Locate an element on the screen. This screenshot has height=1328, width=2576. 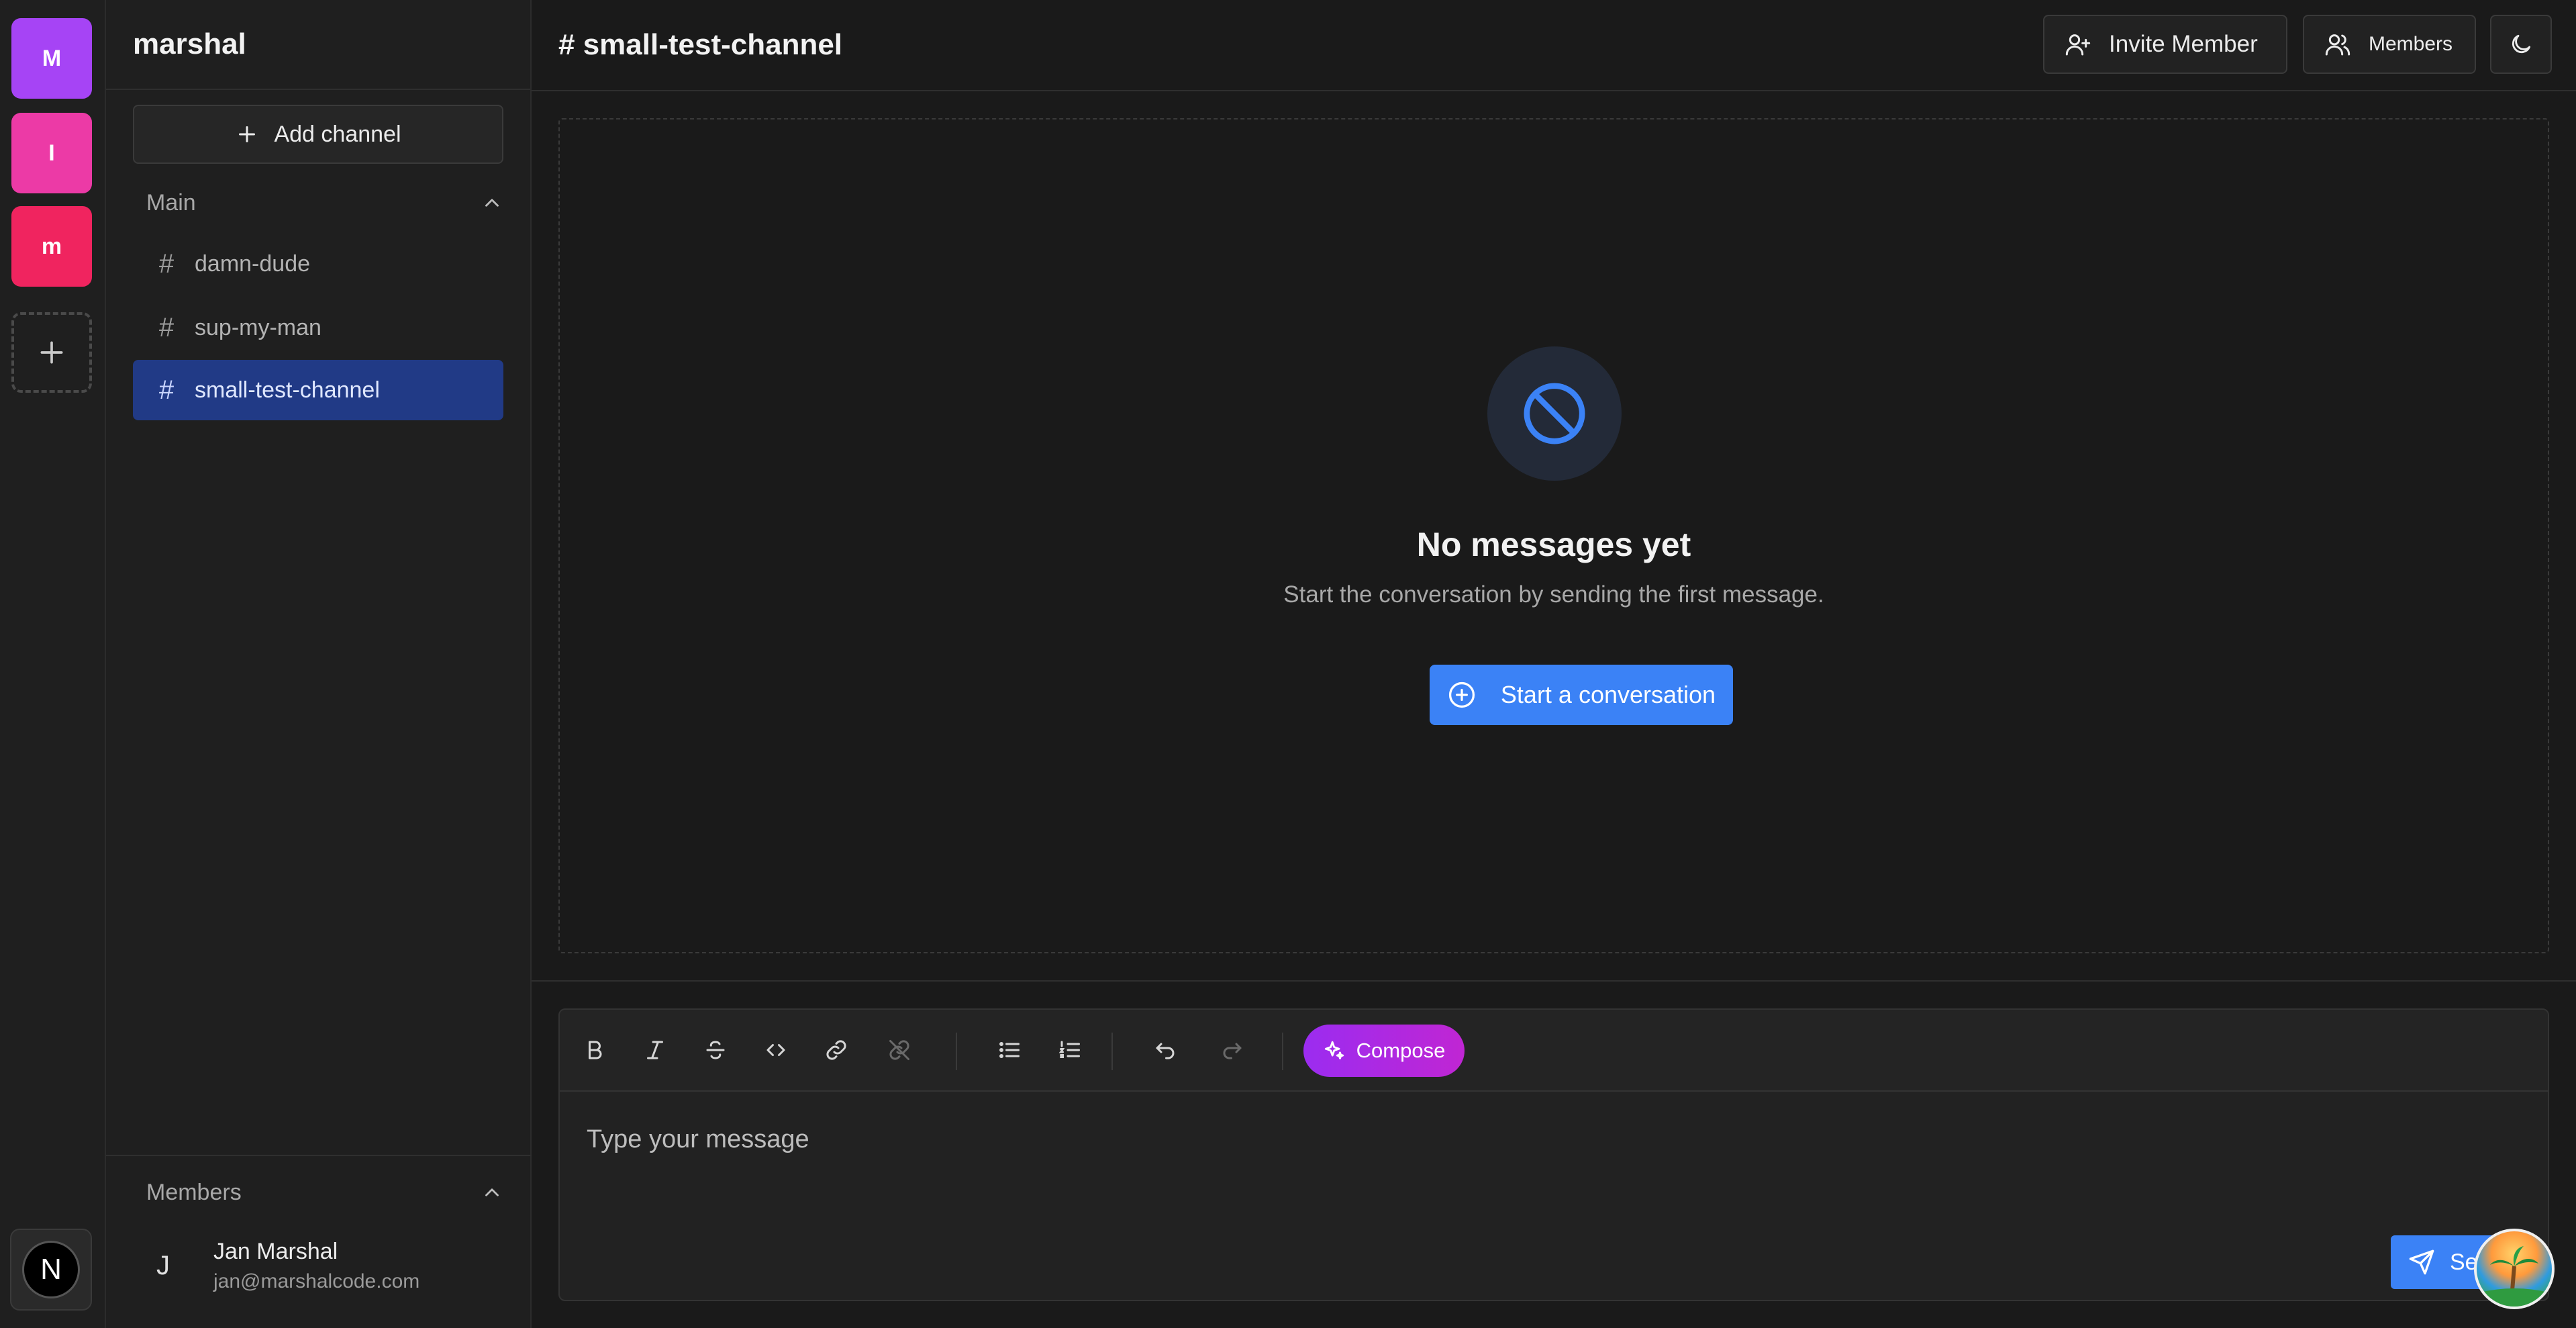
channel-name: damn-dude is located at coordinates (253, 263).